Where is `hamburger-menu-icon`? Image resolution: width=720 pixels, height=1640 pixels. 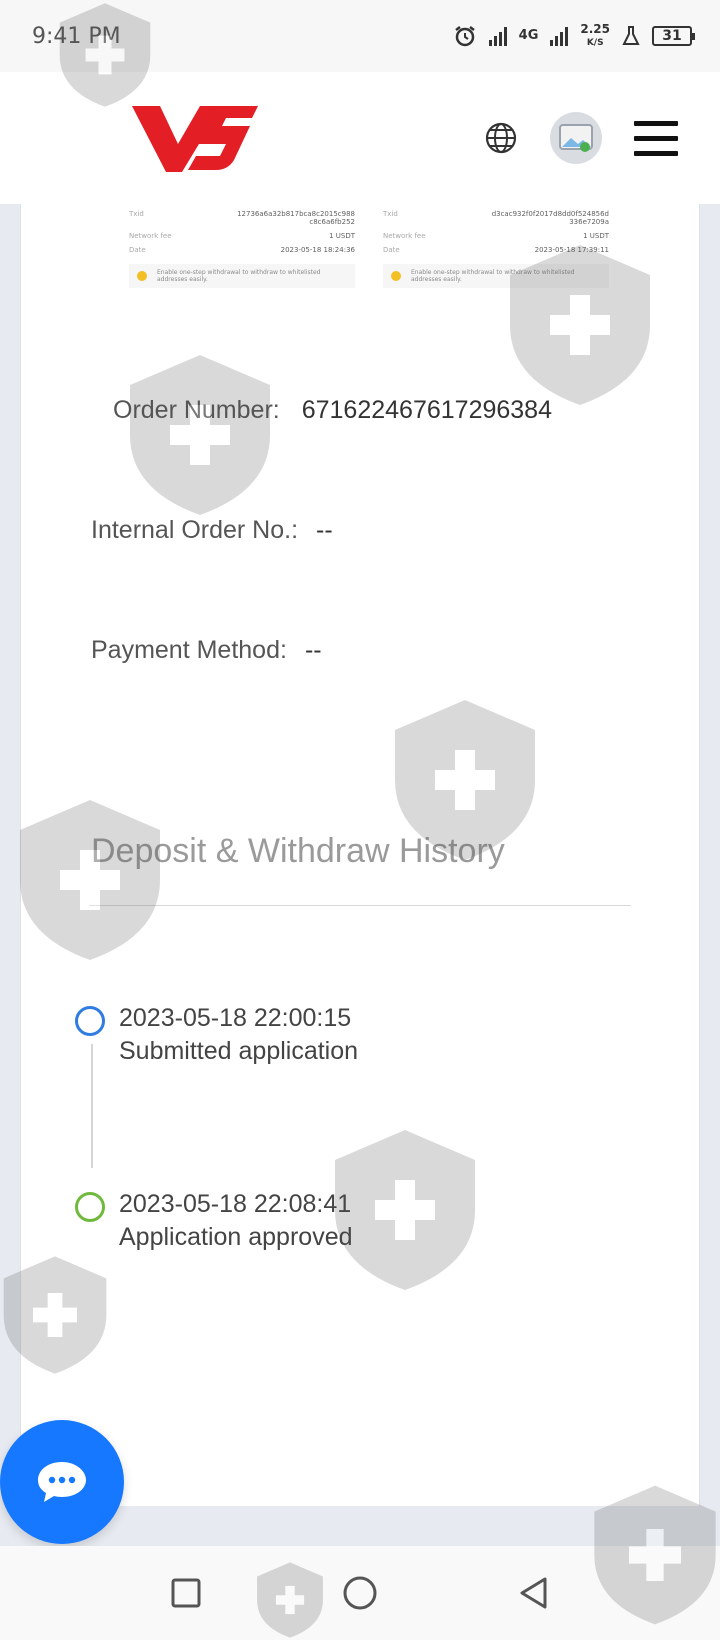 hamburger-menu-icon is located at coordinates (656, 138).